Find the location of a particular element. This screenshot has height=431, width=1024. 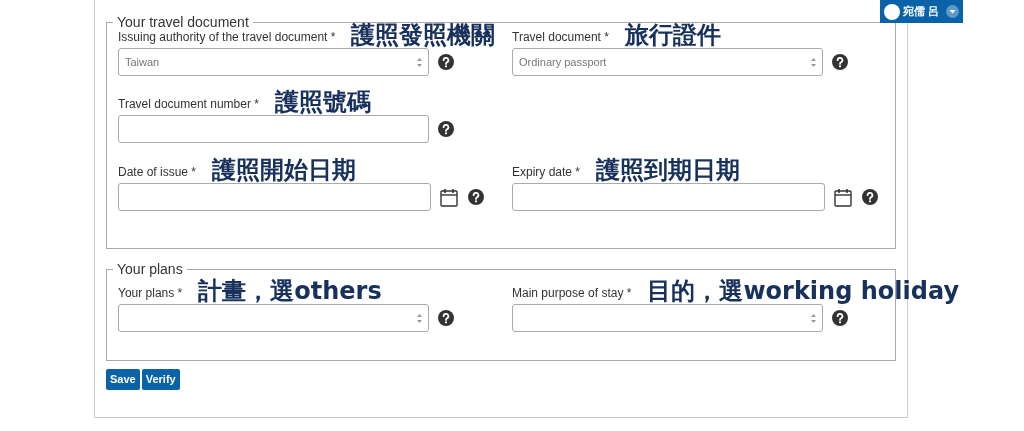

avatar-icon is located at coordinates (892, 11).